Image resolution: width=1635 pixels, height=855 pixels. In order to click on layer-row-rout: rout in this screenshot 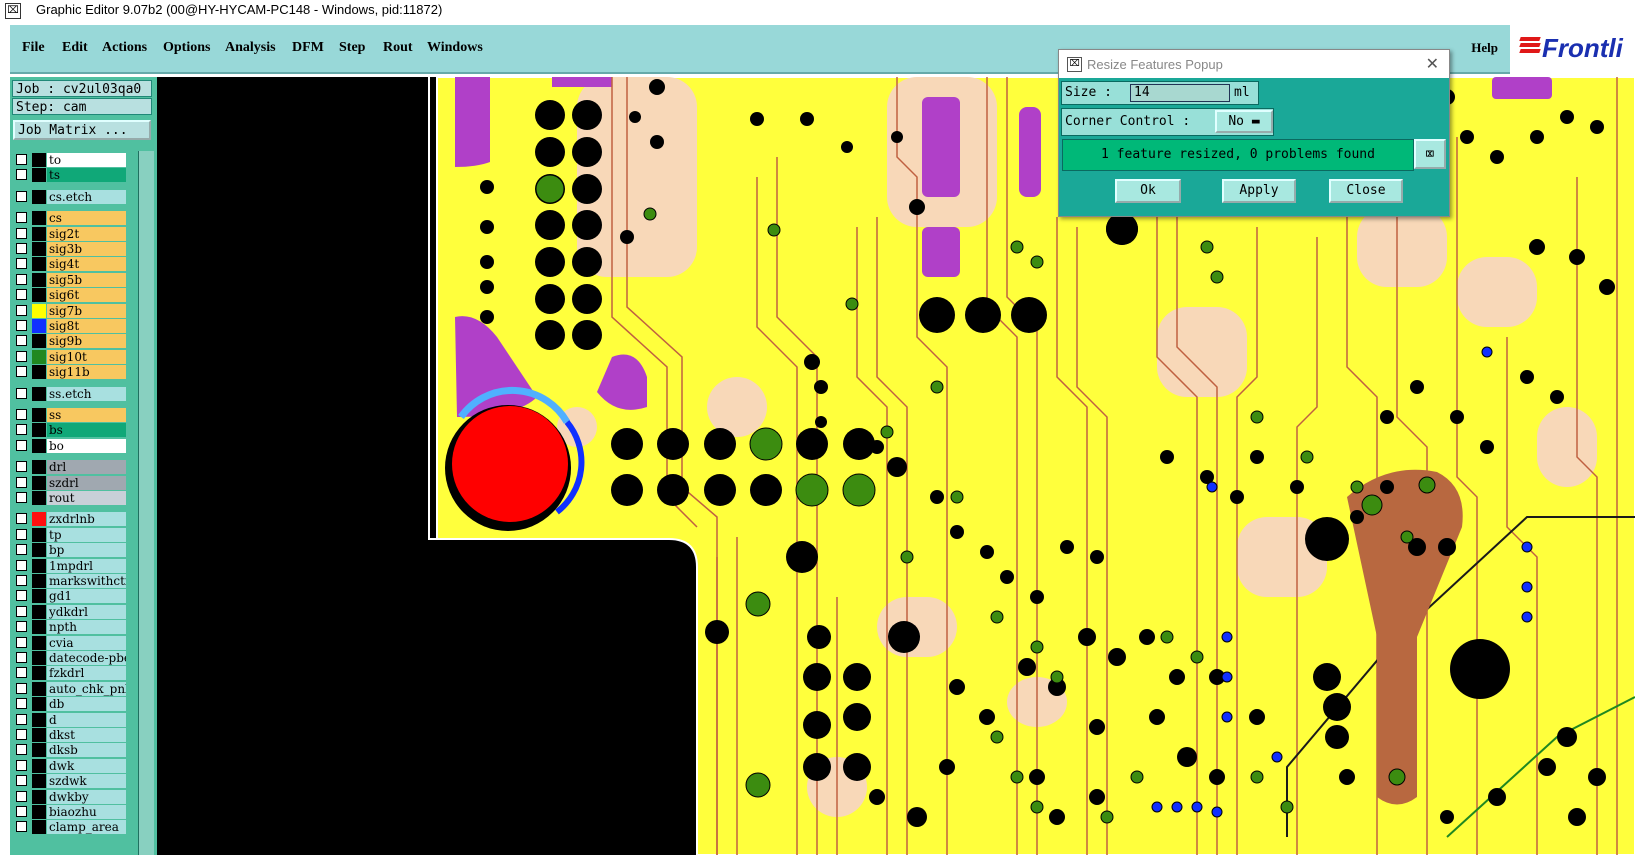, I will do `click(70, 498)`.